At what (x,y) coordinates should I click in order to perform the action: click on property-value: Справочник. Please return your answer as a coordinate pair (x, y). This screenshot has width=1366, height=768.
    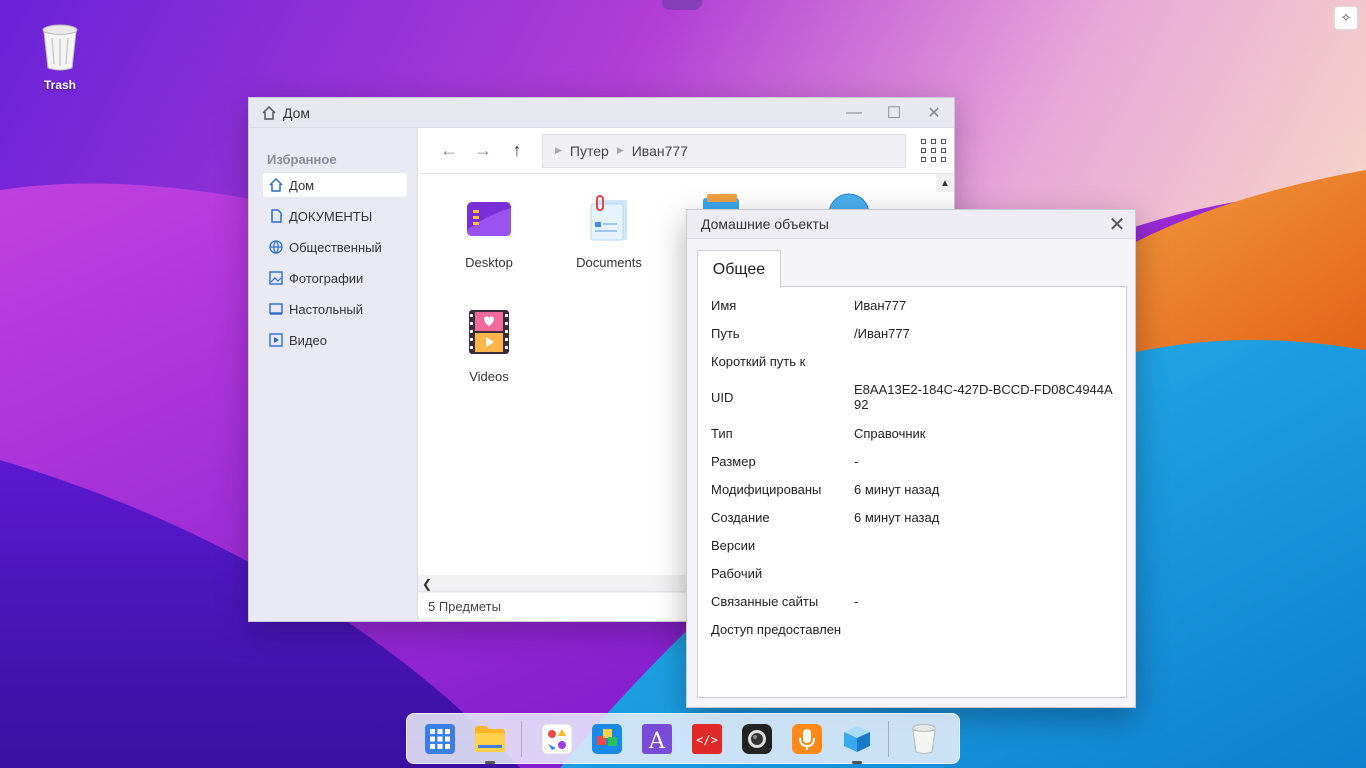
    Looking at the image, I should click on (890, 433).